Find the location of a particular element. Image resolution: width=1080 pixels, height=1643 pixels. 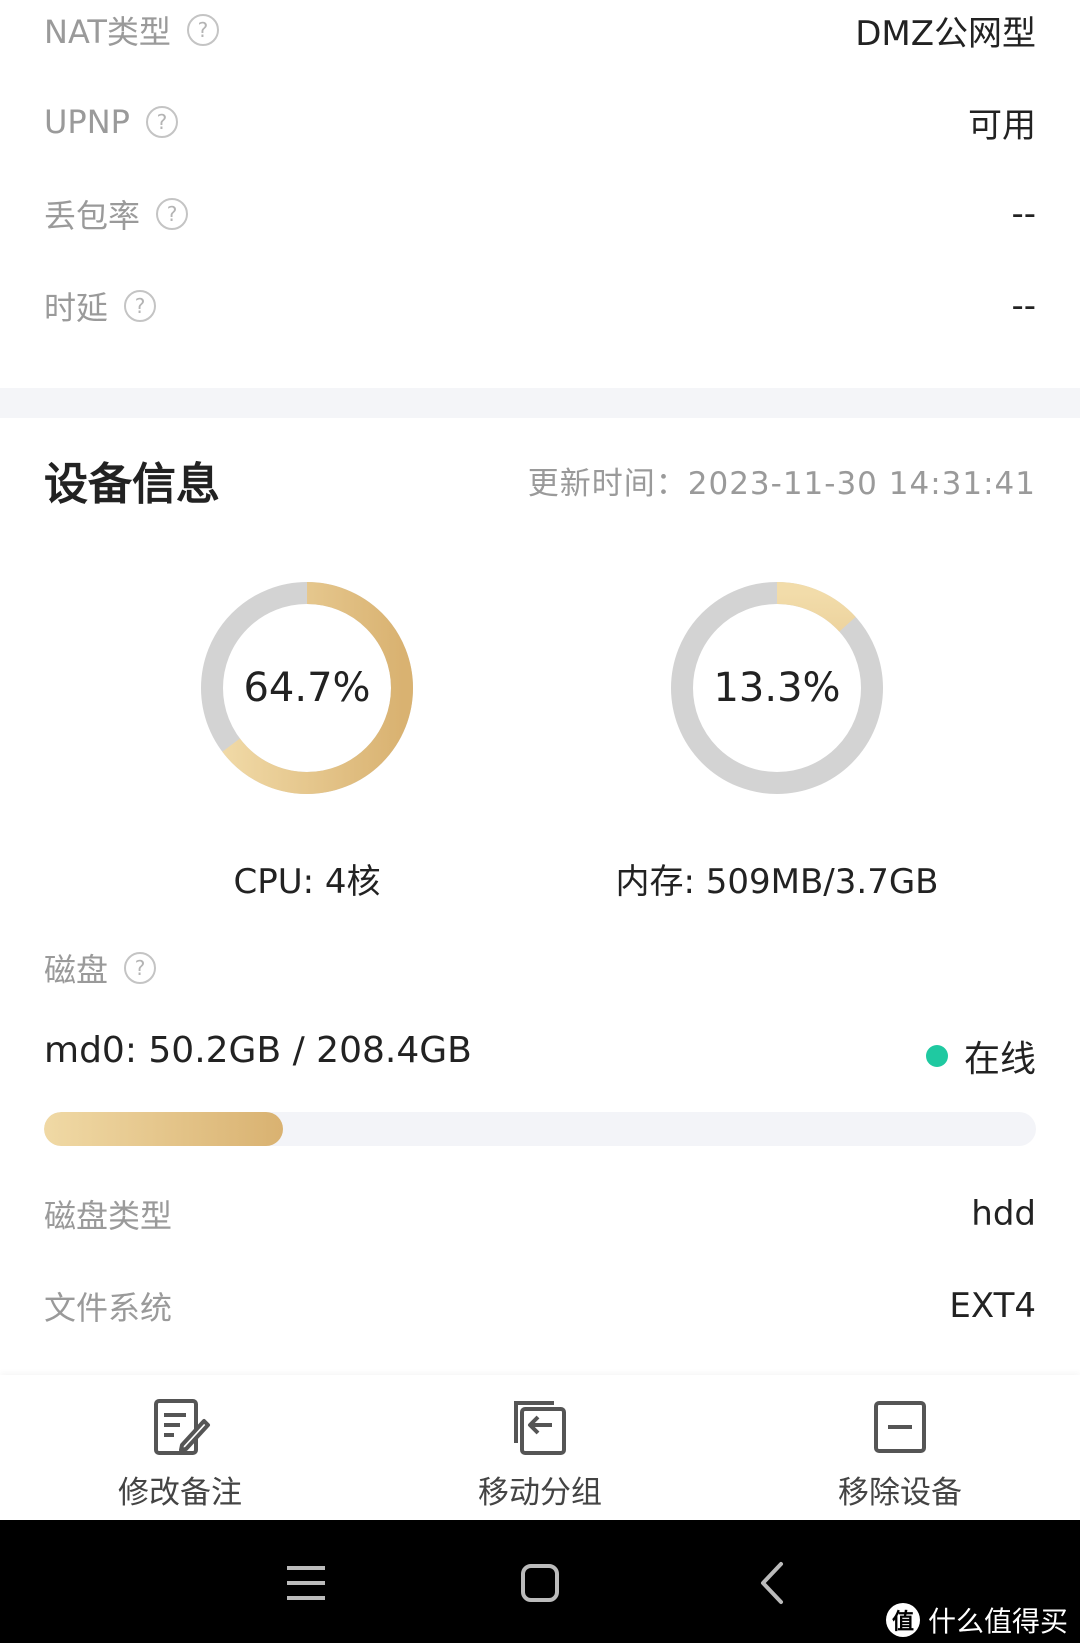

section-divider is located at coordinates (540, 403).